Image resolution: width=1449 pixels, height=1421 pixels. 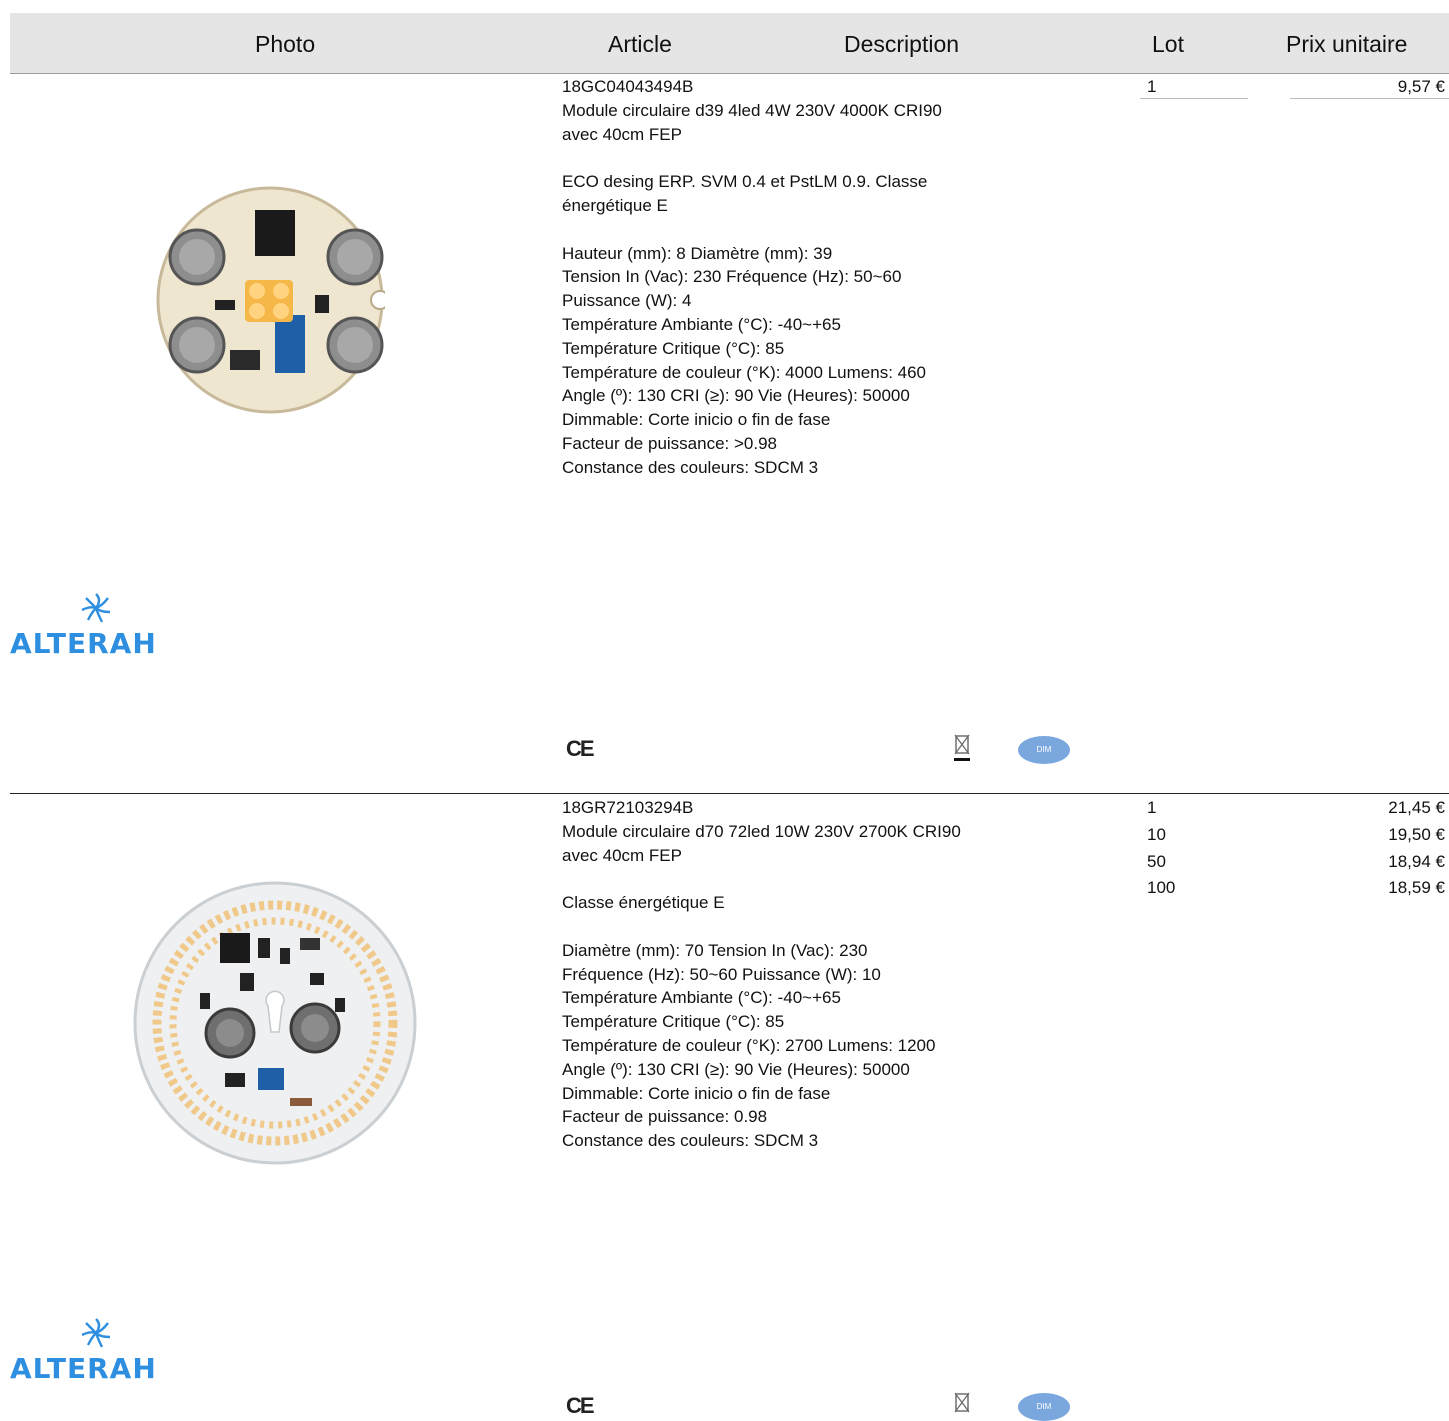 I want to click on spec-line: Facteur de puissance: >0.98, so click(x=669, y=443).